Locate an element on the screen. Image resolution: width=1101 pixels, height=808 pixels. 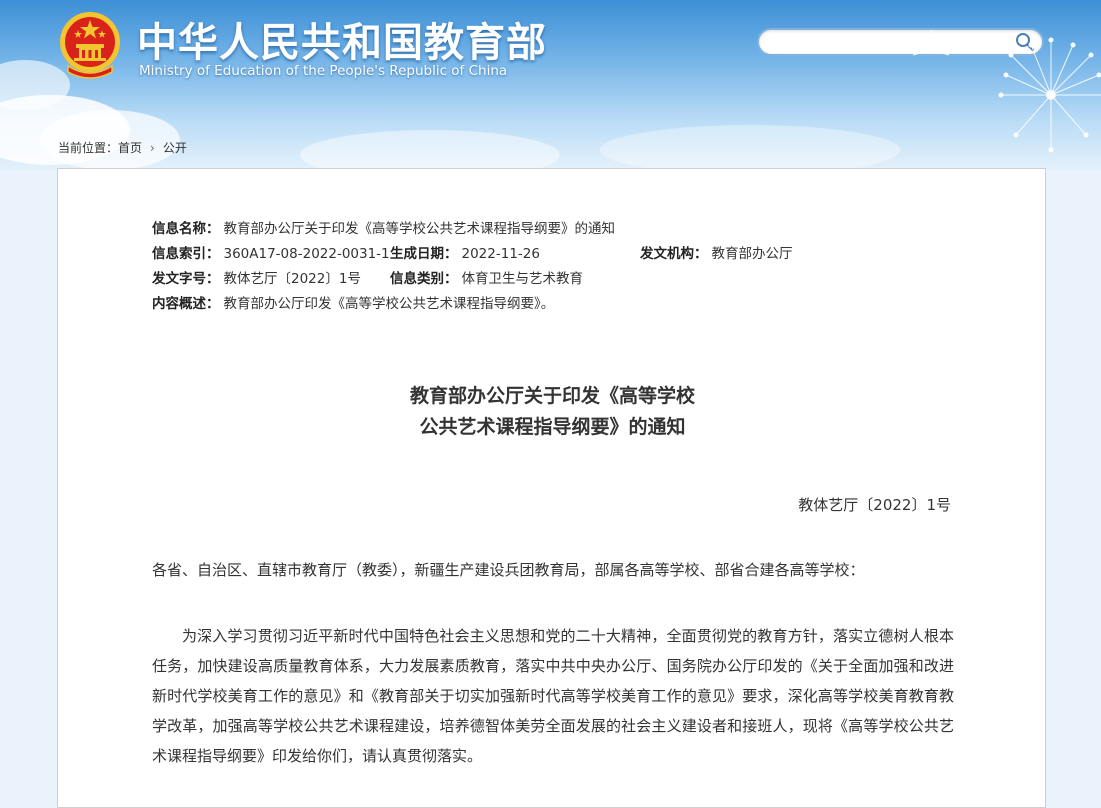
doc-number-label: 发文字号： is located at coordinates (186, 279).